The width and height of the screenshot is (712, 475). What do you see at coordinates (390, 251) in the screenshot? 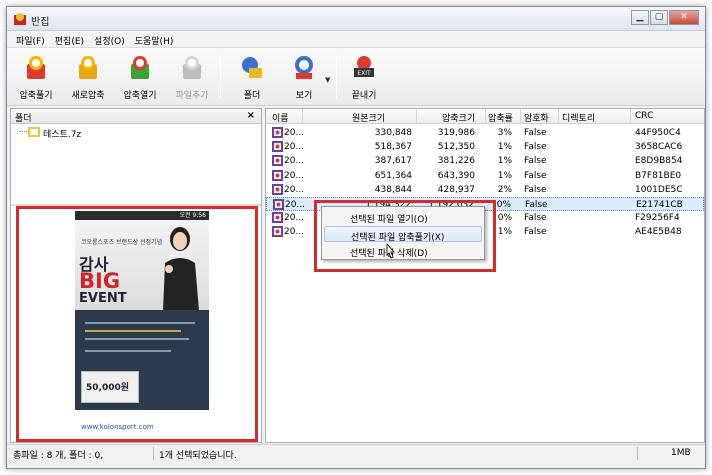
I see `mouse-cursor-icon` at bounding box center [390, 251].